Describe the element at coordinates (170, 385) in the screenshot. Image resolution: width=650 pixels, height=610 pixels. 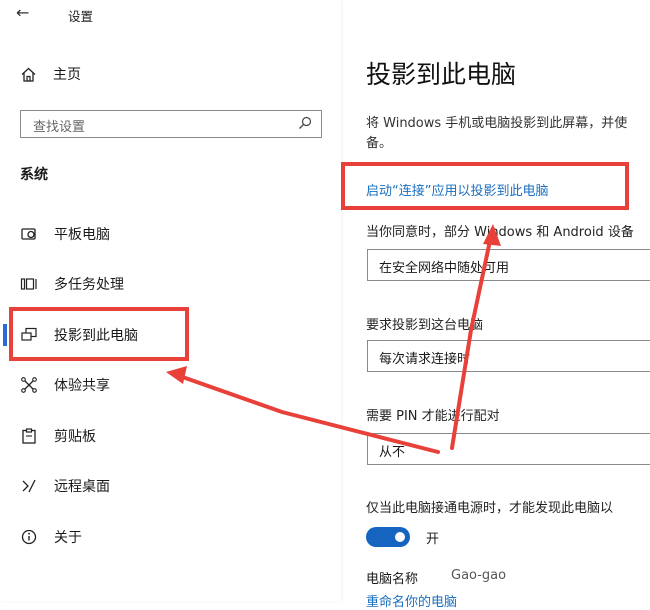
I see `sidebar-item-share: 体验共享` at that location.